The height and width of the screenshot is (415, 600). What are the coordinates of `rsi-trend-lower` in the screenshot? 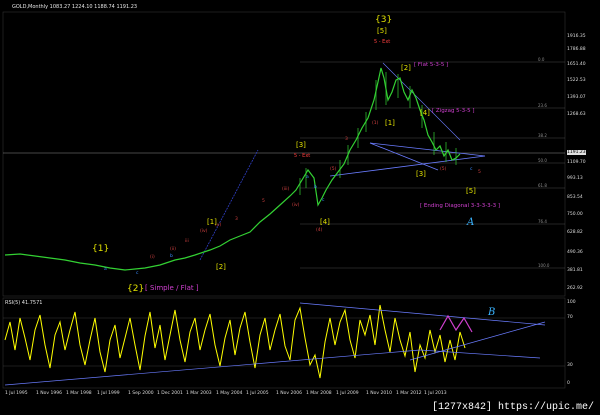 It's located at (477, 341).